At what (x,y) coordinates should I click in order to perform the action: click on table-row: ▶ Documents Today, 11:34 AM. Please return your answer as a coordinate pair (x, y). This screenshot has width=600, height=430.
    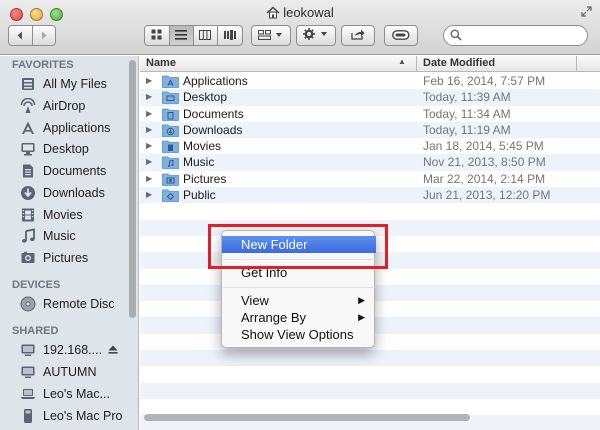
    Looking at the image, I should click on (370, 114).